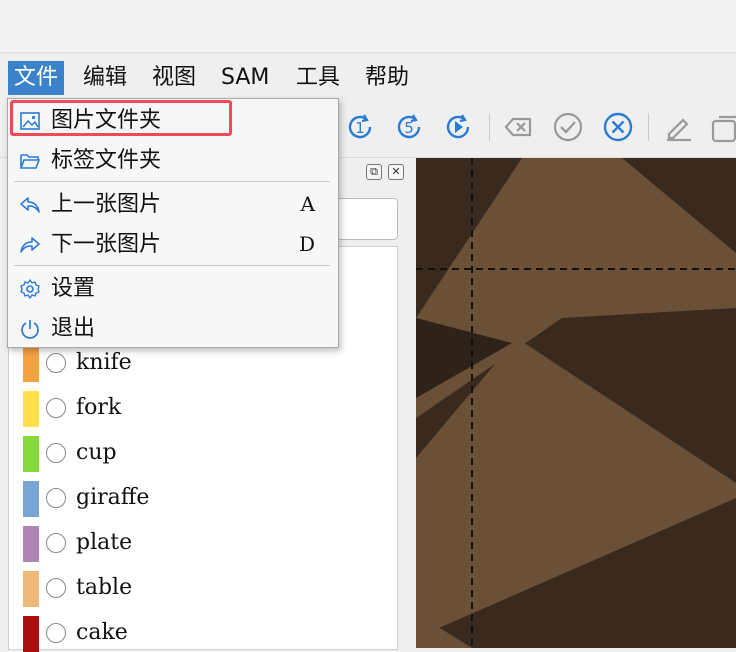  What do you see at coordinates (568, 127) in the screenshot?
I see `check-circle-icon` at bounding box center [568, 127].